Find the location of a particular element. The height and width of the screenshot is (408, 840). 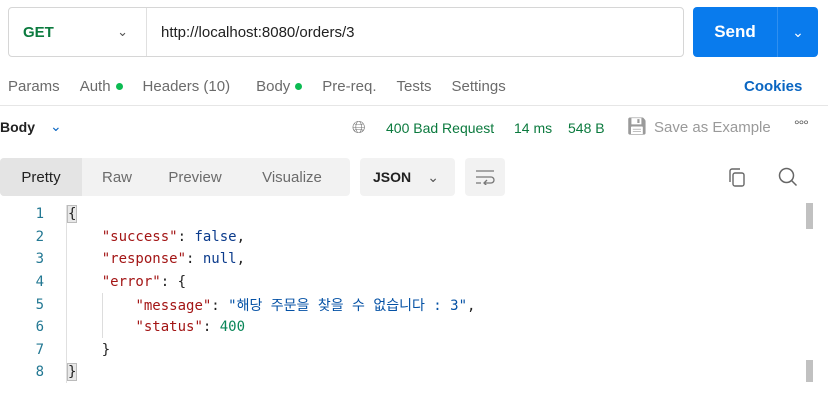

response-time: 14 ms is located at coordinates (533, 128).